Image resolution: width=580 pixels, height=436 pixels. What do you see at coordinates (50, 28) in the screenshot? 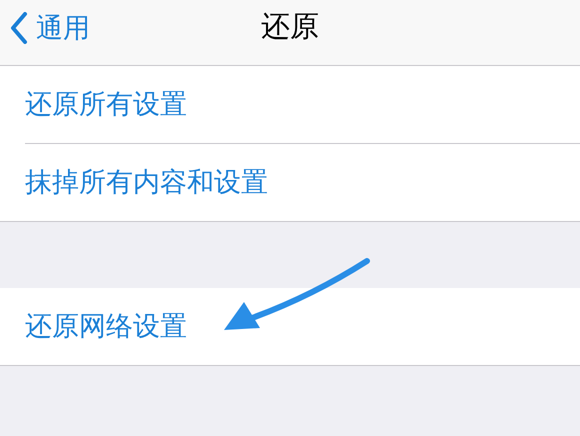
I see `back-button: 通用` at bounding box center [50, 28].